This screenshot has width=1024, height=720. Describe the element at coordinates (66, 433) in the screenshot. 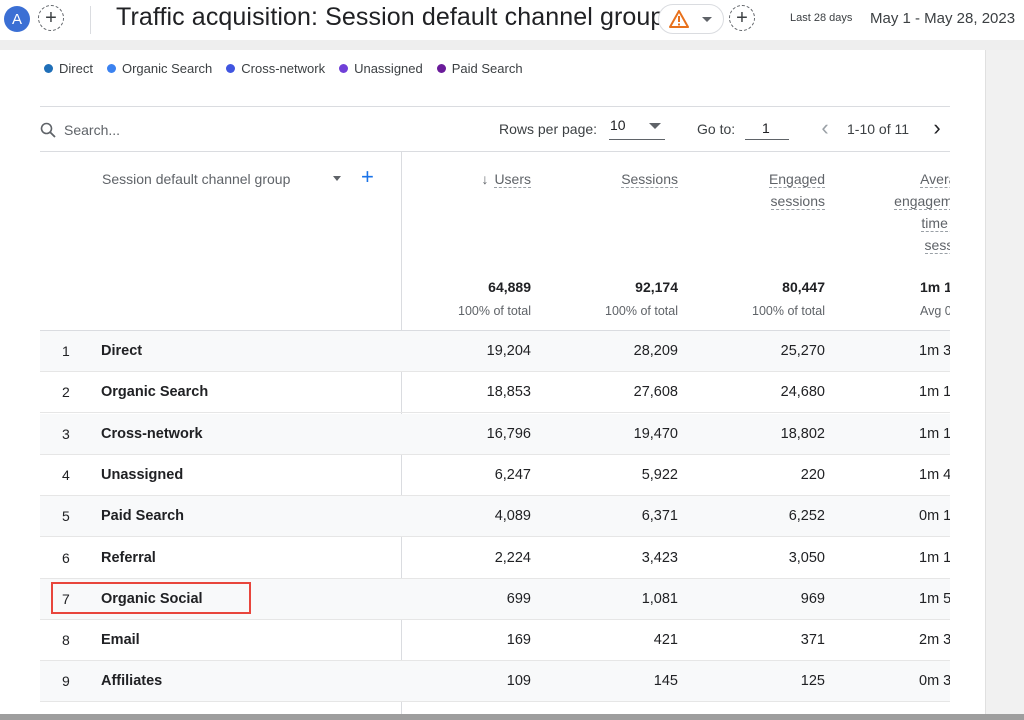

I see `row-index: 3` at that location.